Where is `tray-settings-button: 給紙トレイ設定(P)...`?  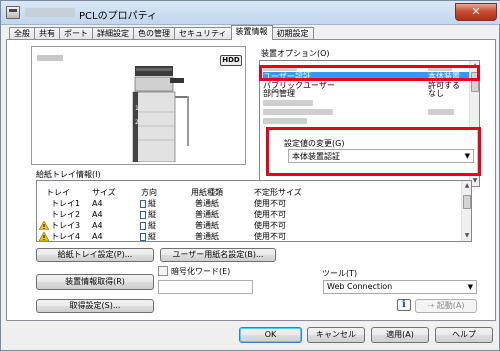
tray-settings-button: 給紙トレイ設定(P)... is located at coordinates (95, 255).